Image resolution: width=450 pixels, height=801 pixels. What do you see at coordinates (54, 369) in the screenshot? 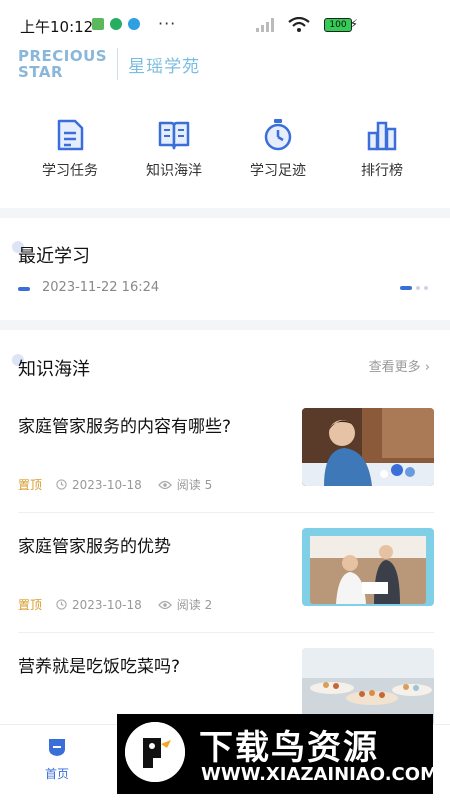
I see `knowledge-section-title: 知识海洋` at bounding box center [54, 369].